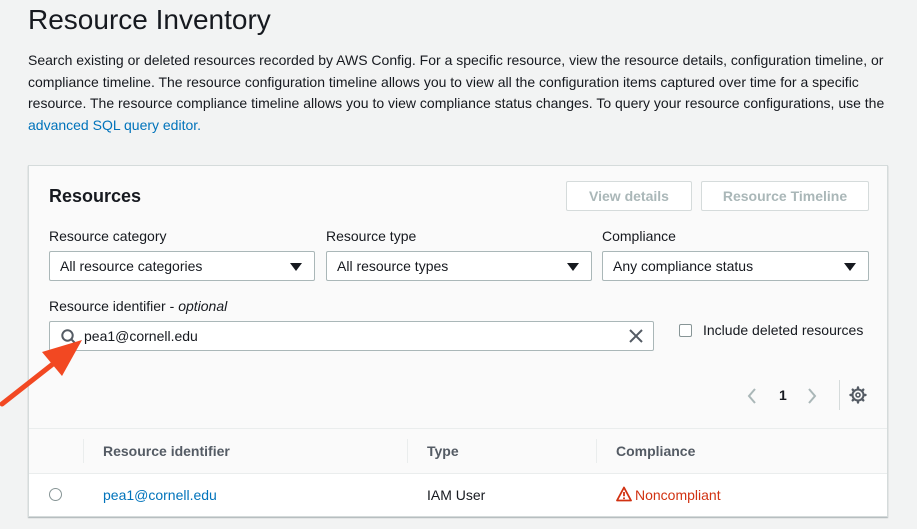 Image resolution: width=917 pixels, height=529 pixels. I want to click on row-resource-identifier-link: pea1@cornell.edu, so click(160, 495).